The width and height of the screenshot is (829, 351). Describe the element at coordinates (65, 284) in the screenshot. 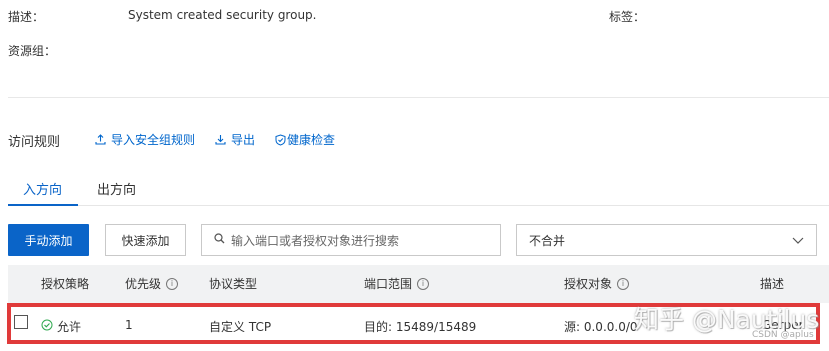

I see `col-policy: 授权策略` at that location.